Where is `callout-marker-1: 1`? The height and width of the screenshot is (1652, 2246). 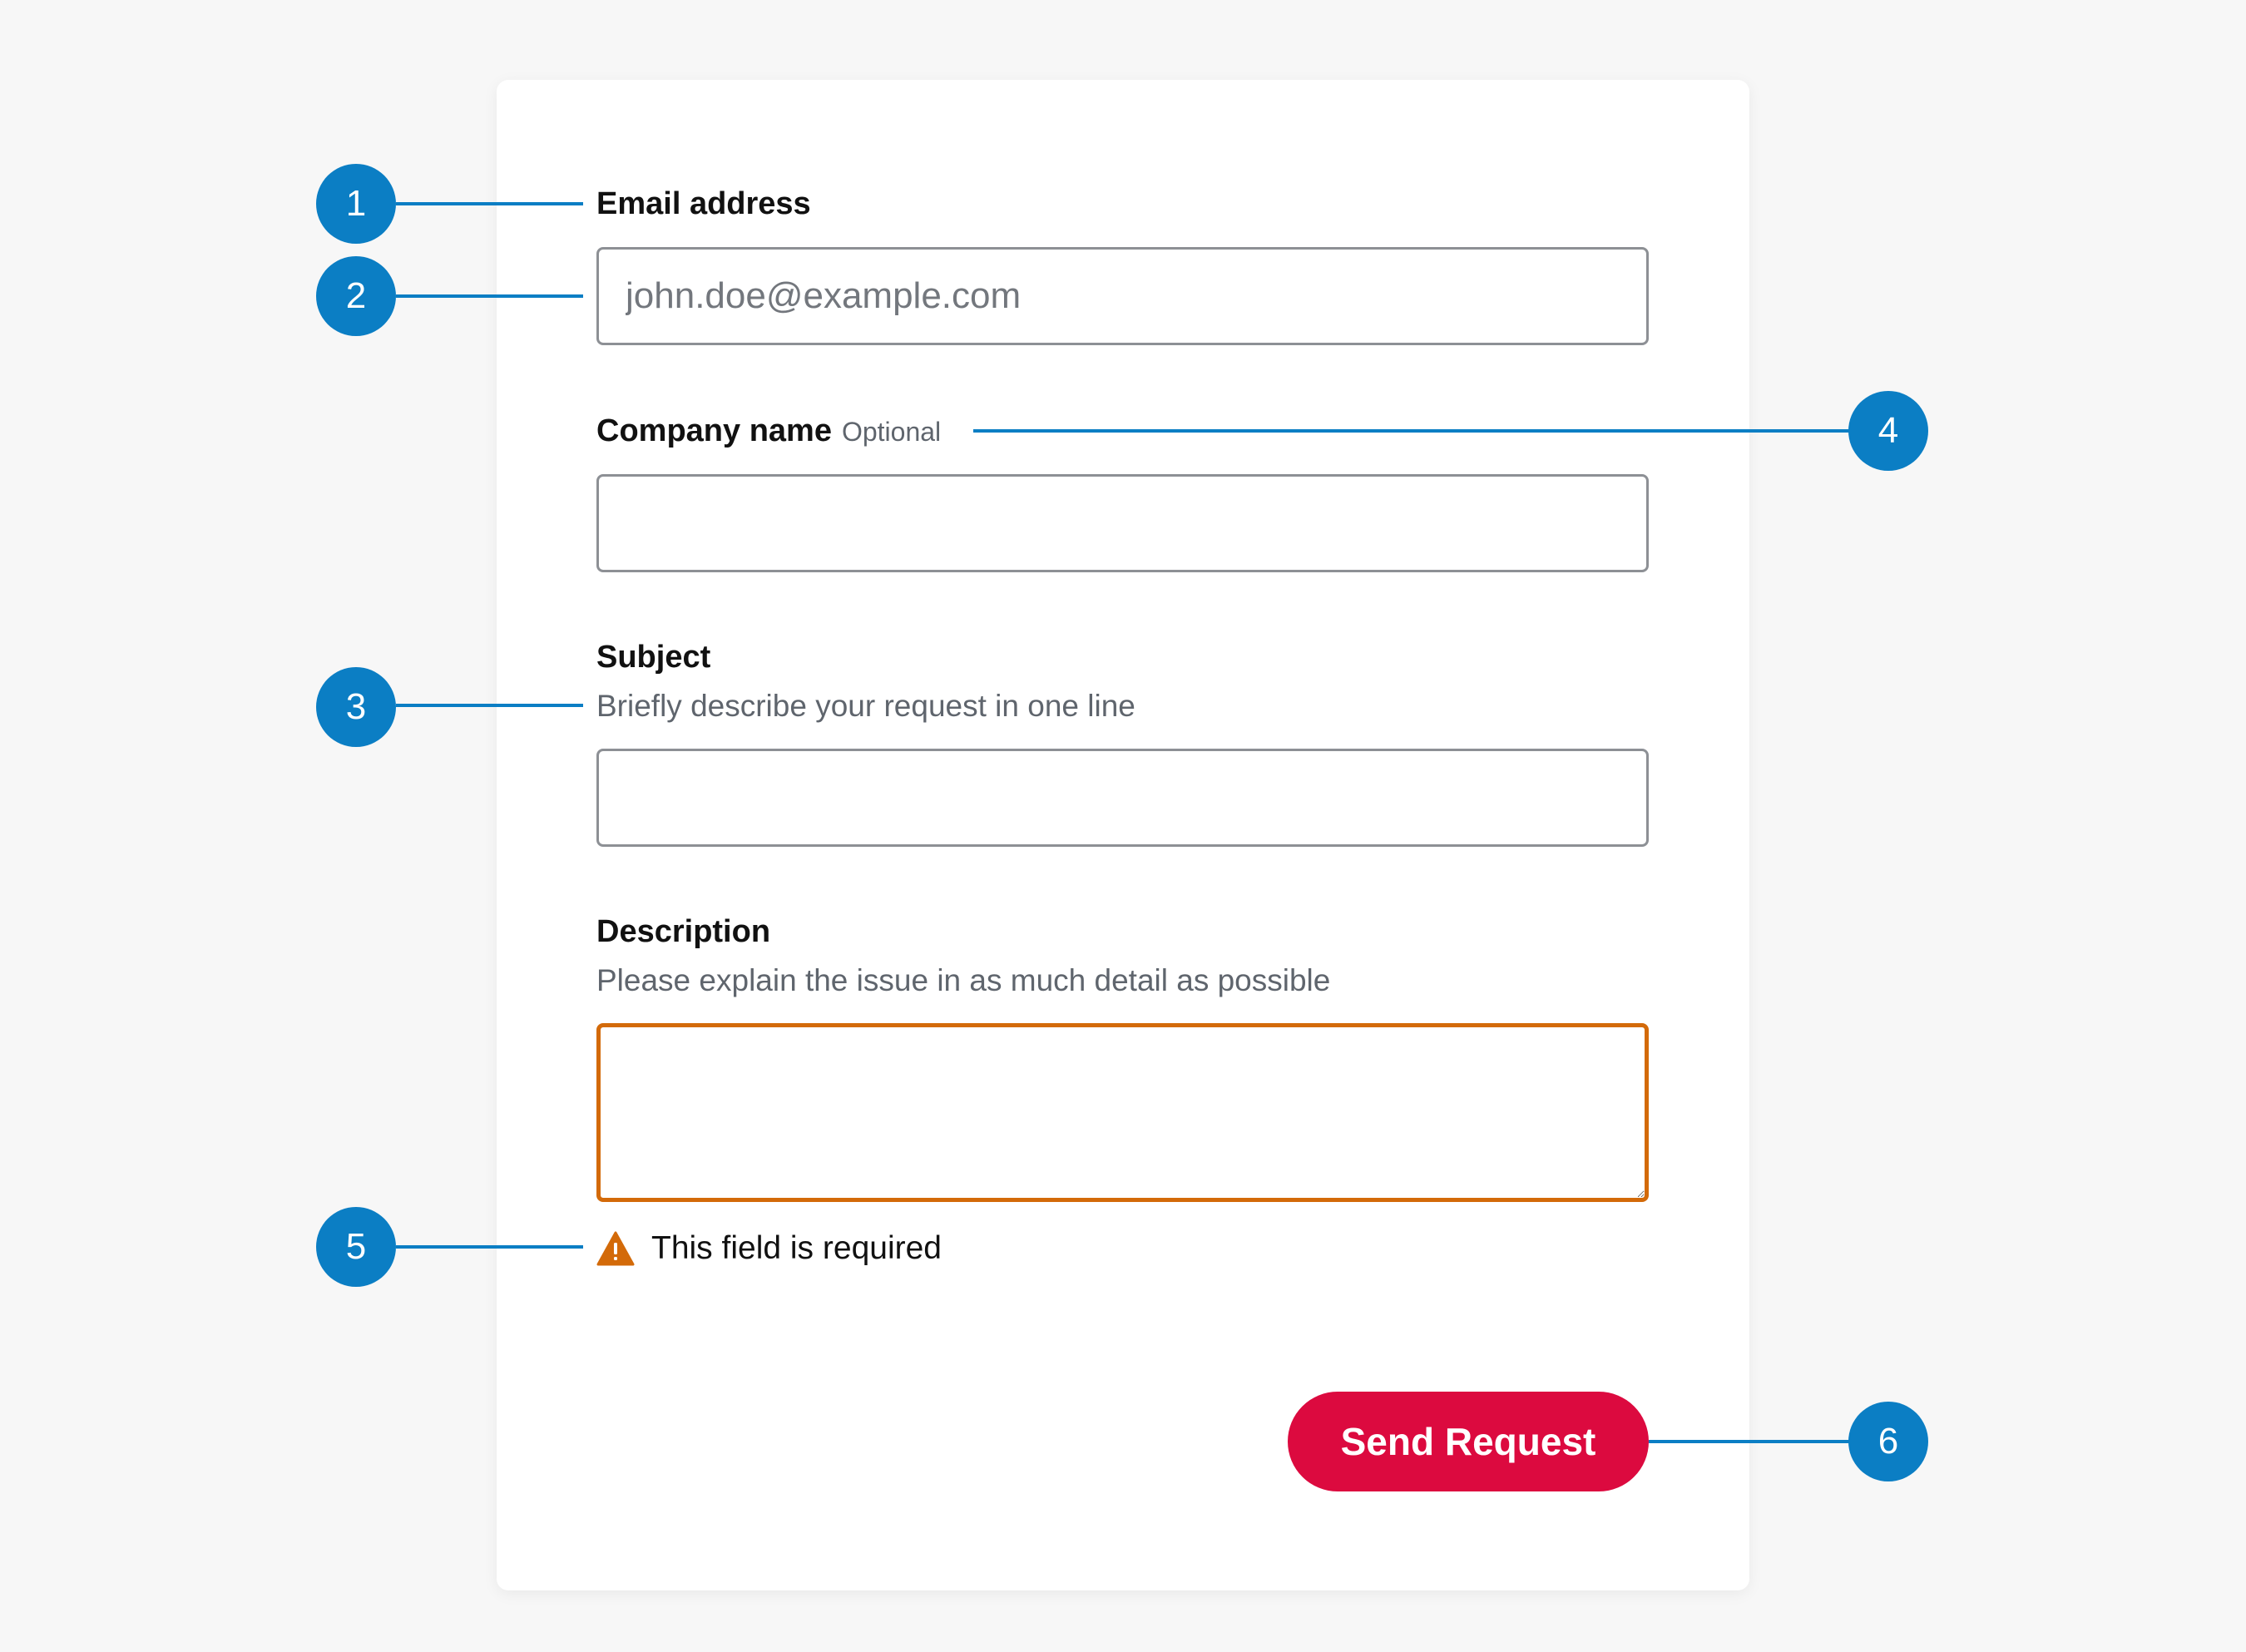 callout-marker-1: 1 is located at coordinates (356, 204).